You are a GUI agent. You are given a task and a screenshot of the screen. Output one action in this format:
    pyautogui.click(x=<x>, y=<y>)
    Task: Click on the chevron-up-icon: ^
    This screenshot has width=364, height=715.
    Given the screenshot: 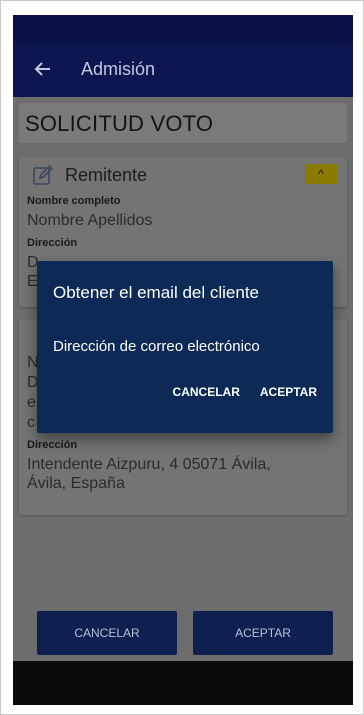 What is the action you would take?
    pyautogui.click(x=321, y=174)
    